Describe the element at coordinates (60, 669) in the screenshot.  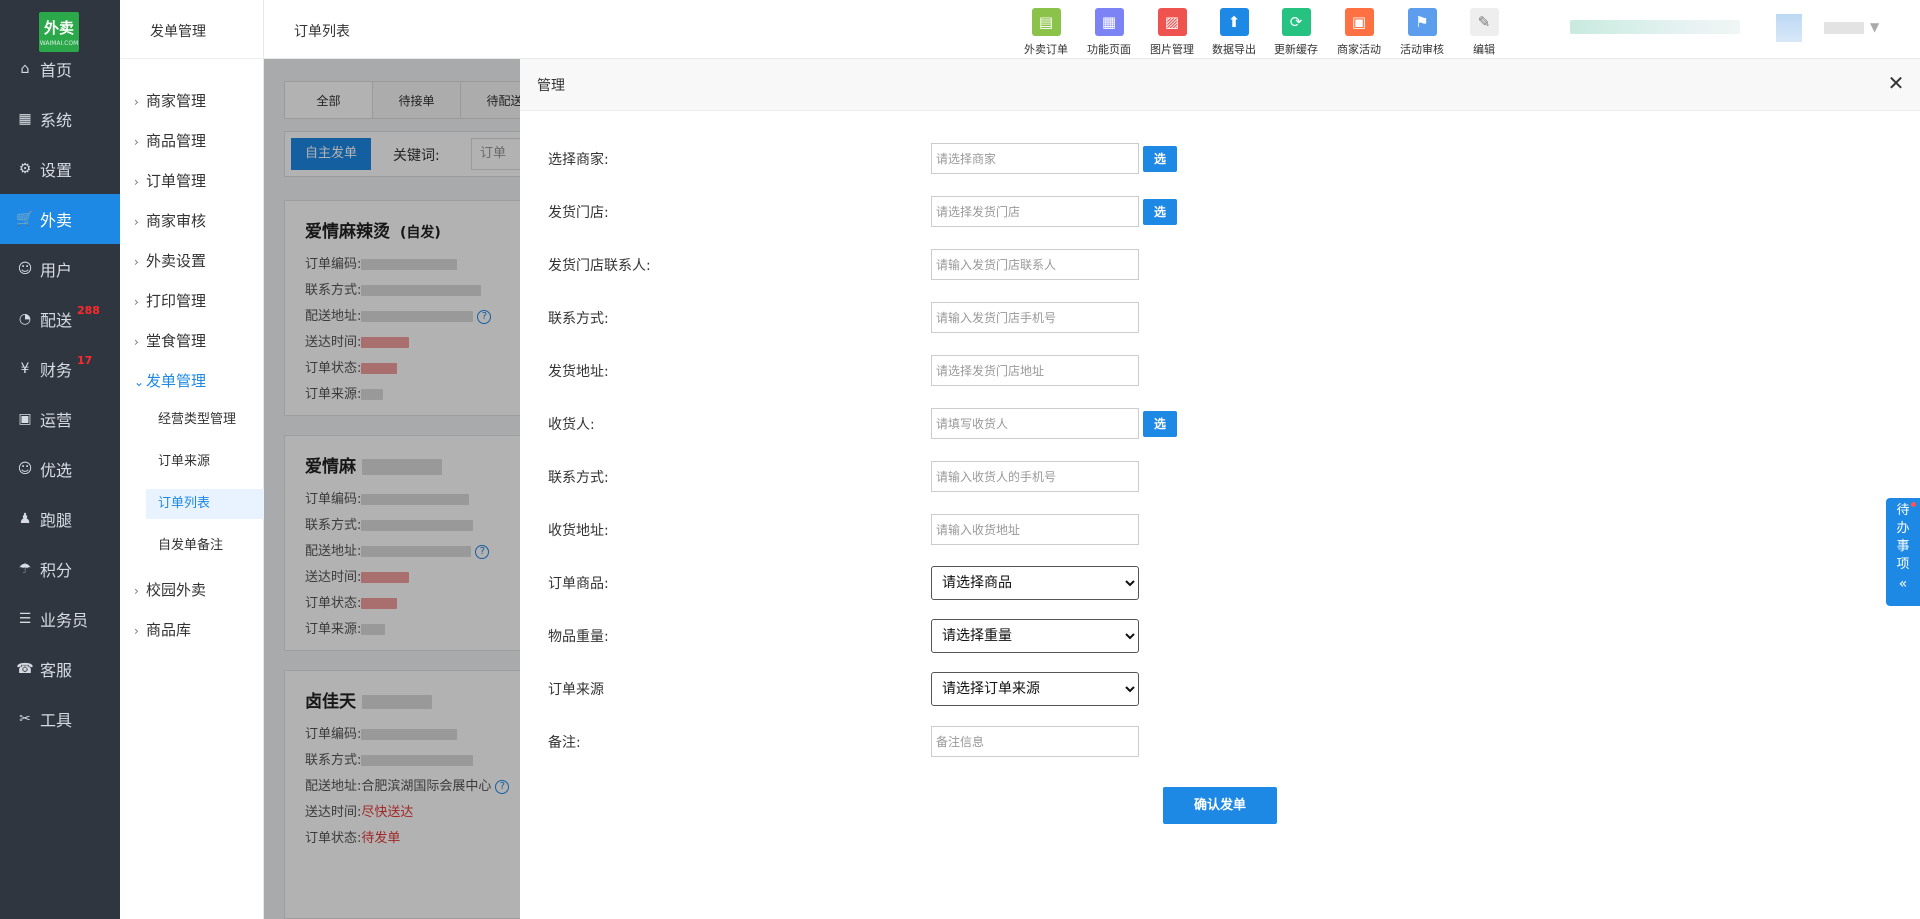
I see `nav-item-12: ☎ 客服` at that location.